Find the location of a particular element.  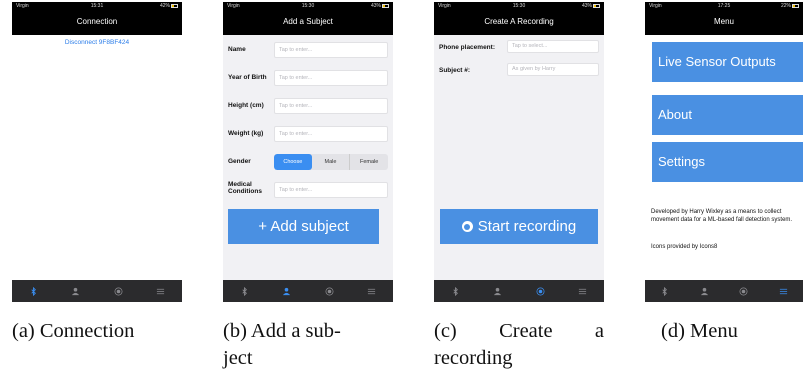

medical-label-line2: Conditions is located at coordinates (245, 191).